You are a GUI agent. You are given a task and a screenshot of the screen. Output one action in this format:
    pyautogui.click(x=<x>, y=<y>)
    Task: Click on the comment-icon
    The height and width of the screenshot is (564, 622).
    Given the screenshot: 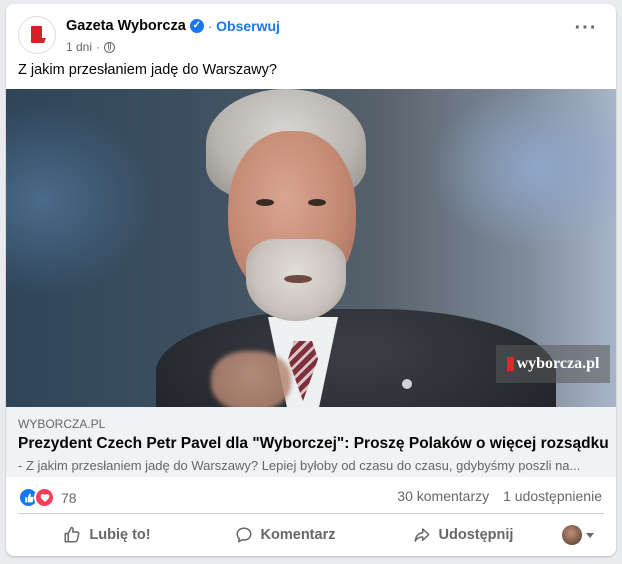 What is the action you would take?
    pyautogui.click(x=244, y=535)
    